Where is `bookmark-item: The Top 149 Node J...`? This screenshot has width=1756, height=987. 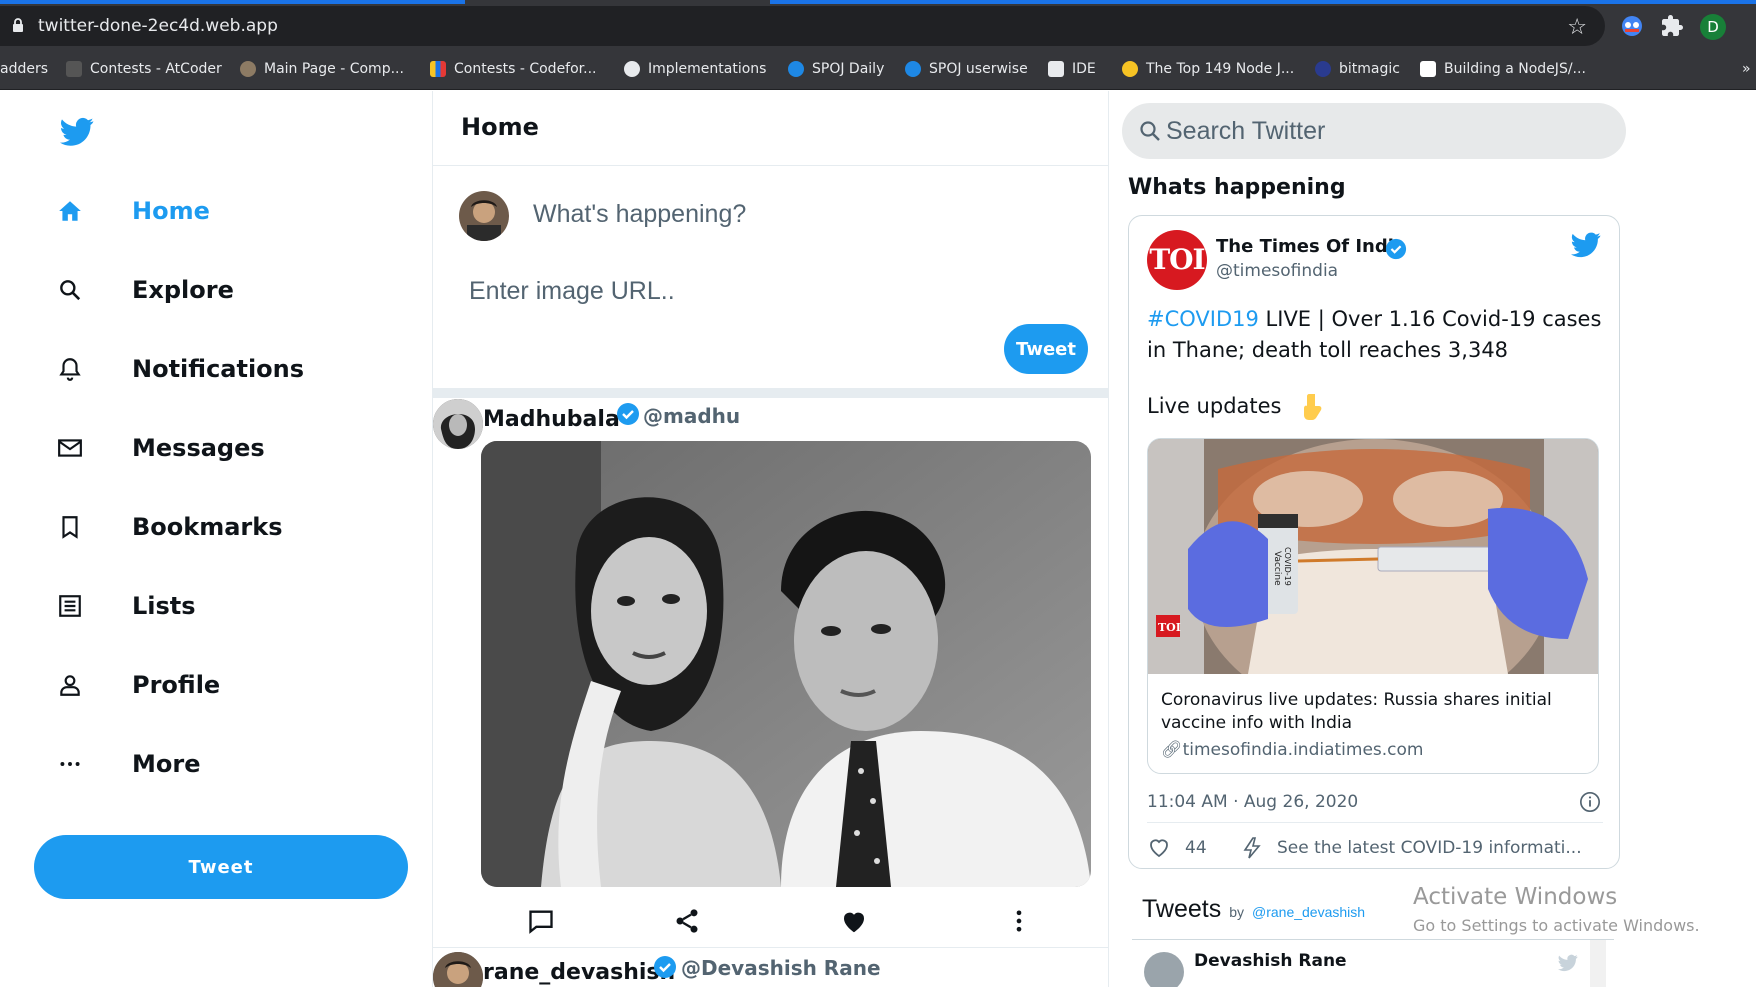
bookmark-item: The Top 149 Node J... is located at coordinates (1208, 69).